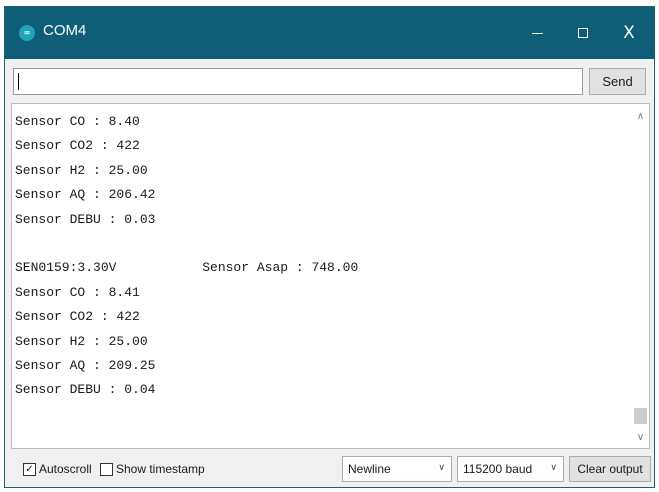 Image resolution: width=659 pixels, height=492 pixels. What do you see at coordinates (640, 116) in the screenshot?
I see `scroll-up-icon: ∧` at bounding box center [640, 116].